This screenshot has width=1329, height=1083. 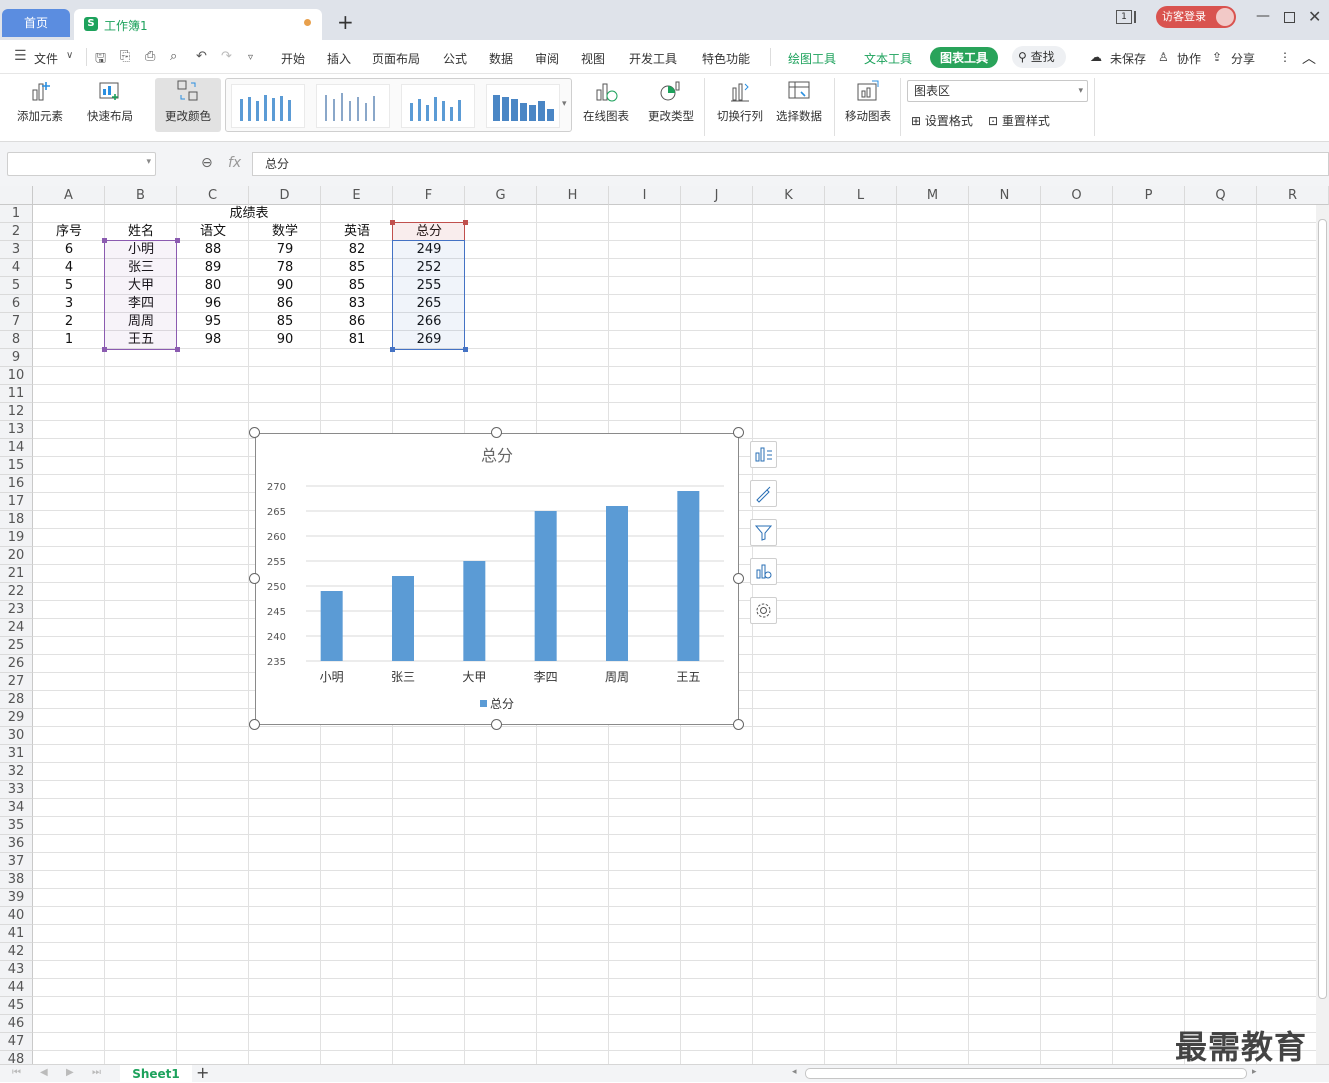 What do you see at coordinates (16, 916) in the screenshot?
I see `row-header-40: 40` at bounding box center [16, 916].